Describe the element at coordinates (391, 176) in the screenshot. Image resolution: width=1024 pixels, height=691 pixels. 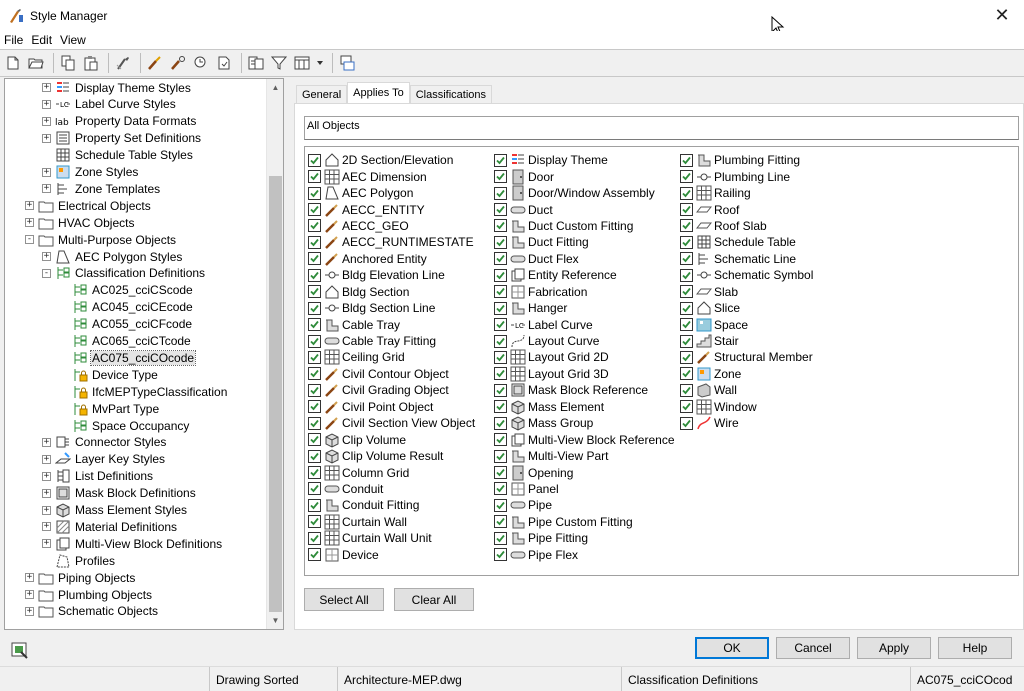
I see `object-type-aec-dimension: AEC Dimension` at that location.